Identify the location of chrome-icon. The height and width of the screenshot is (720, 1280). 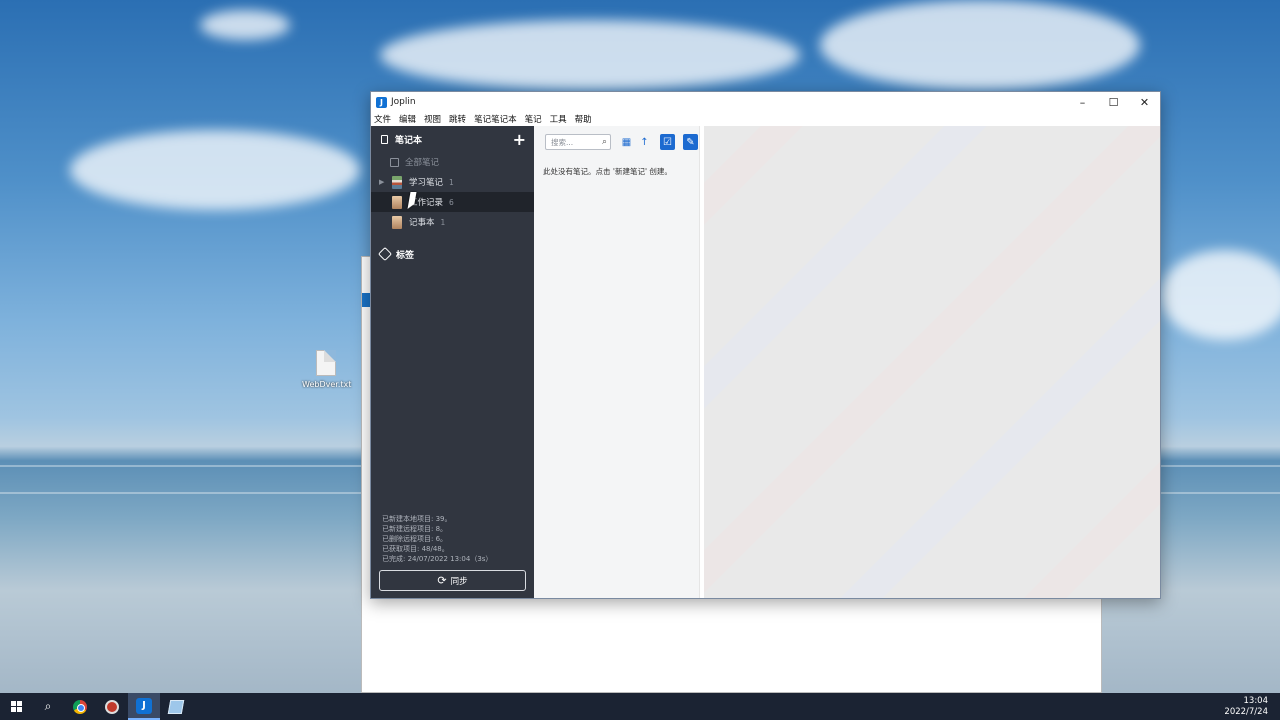
(80, 706).